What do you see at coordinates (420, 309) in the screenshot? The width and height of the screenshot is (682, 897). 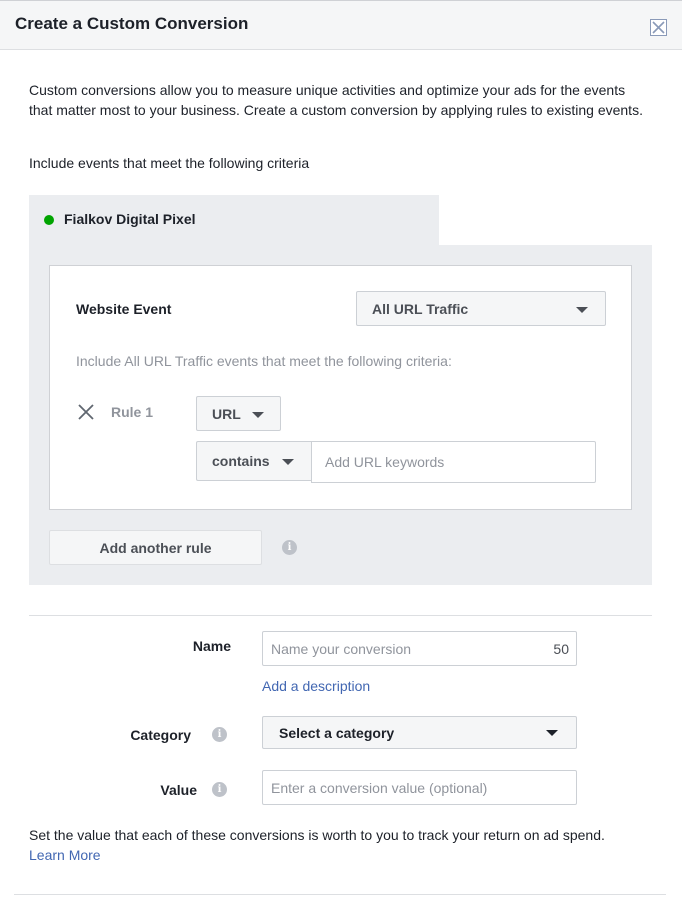 I see `website-event-value: All URL Traffic` at bounding box center [420, 309].